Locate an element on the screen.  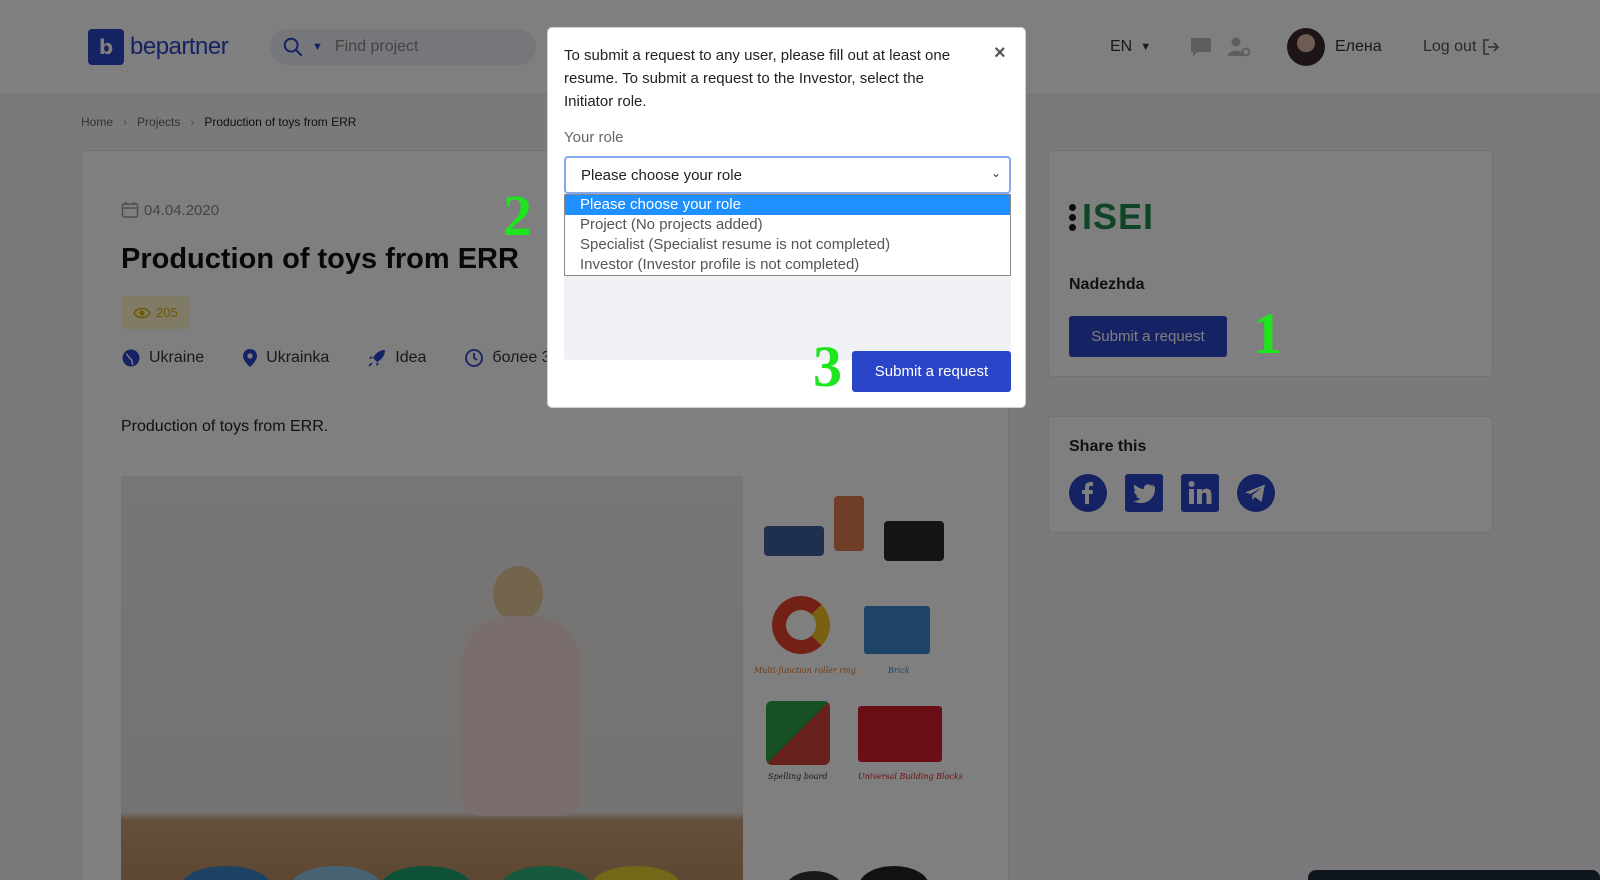
annotation-3: 3 is located at coordinates (827, 366).